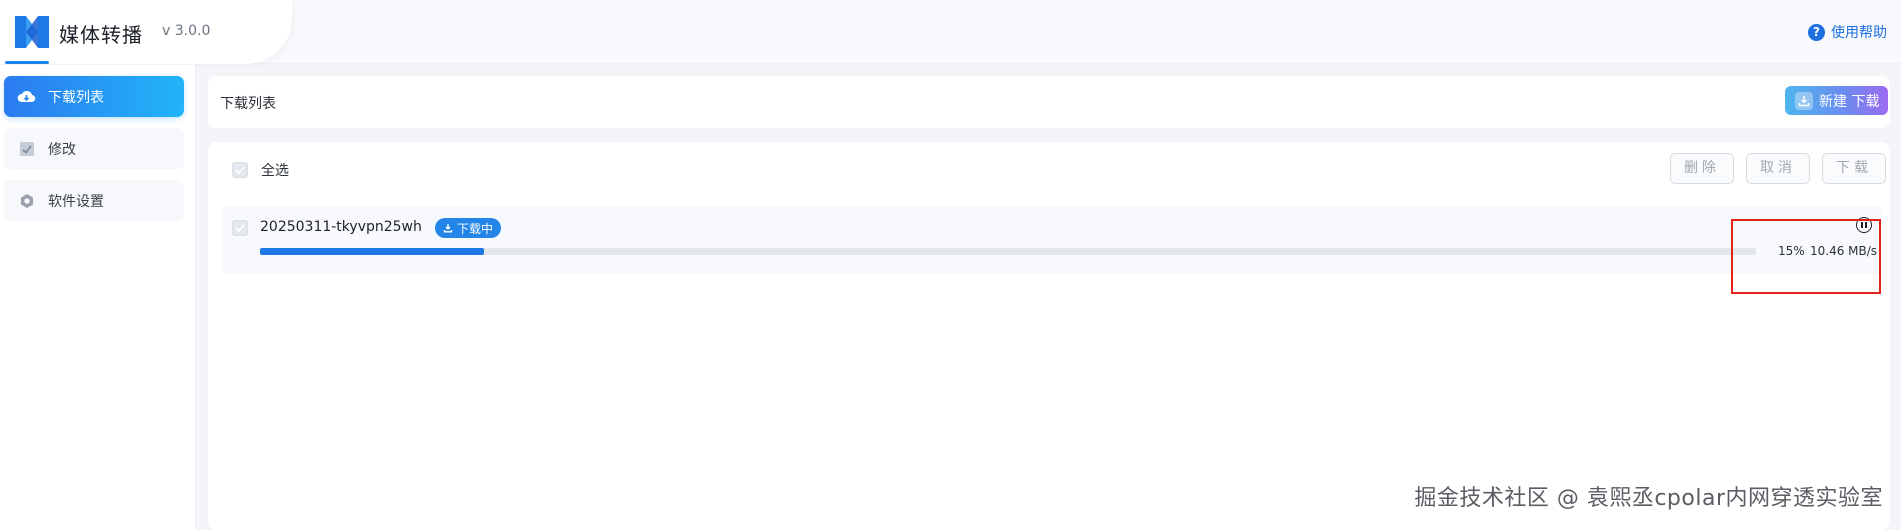 Image resolution: width=1901 pixels, height=530 pixels. I want to click on brand-underline, so click(27, 62).